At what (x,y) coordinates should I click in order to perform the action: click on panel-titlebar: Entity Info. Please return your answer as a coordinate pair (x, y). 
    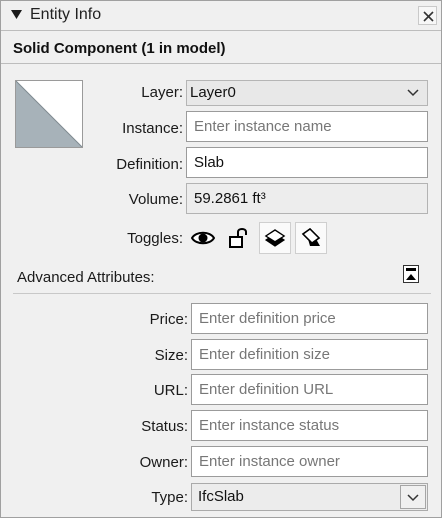
    Looking at the image, I should click on (221, 16).